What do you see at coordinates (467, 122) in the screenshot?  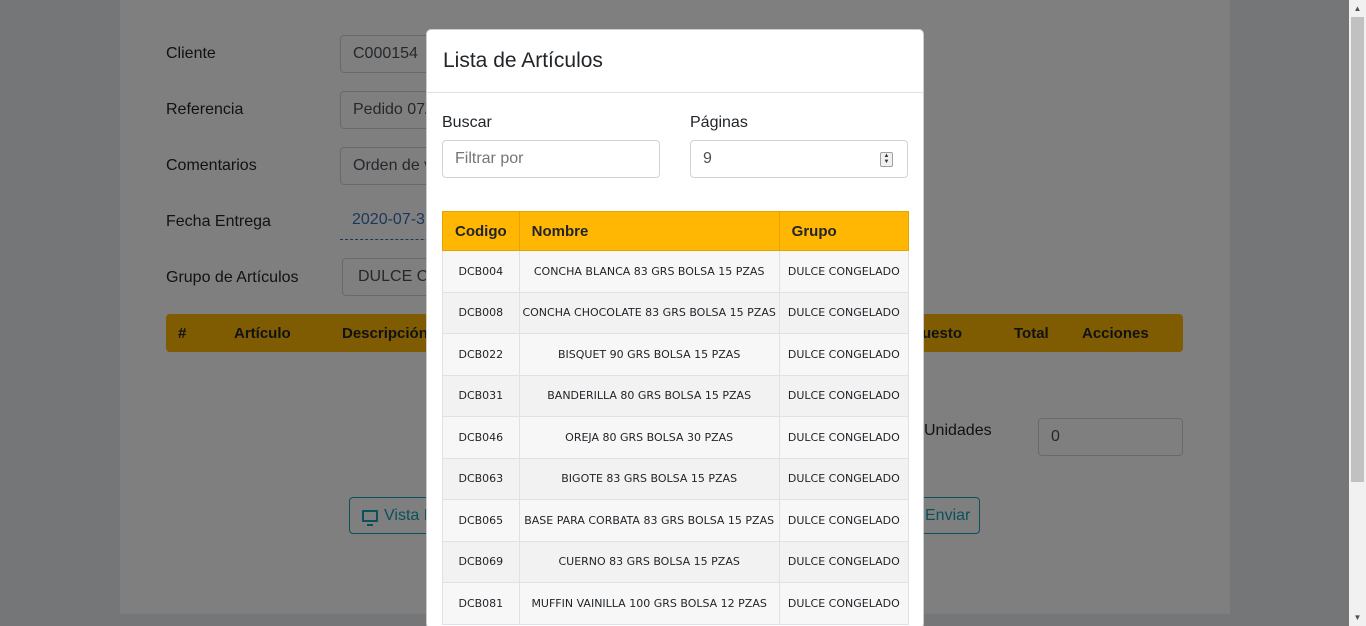 I see `buscar-label: Buscar` at bounding box center [467, 122].